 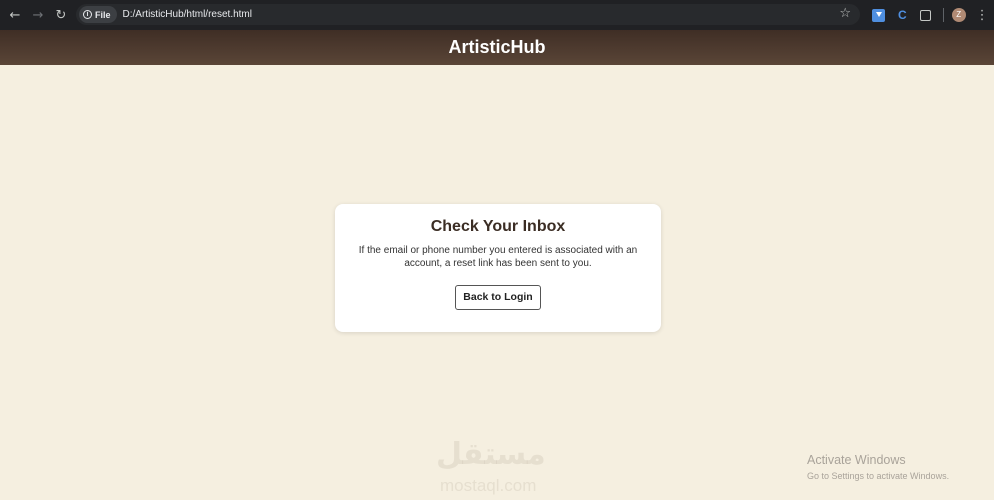 What do you see at coordinates (15, 15) in the screenshot?
I see `back-arrow-icon: ←` at bounding box center [15, 15].